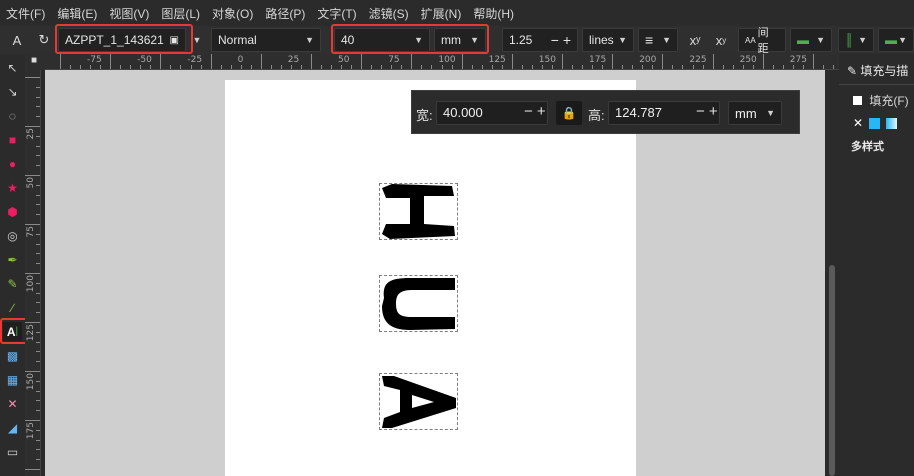 This screenshot has height=476, width=914. Describe the element at coordinates (144, 60) in the screenshot. I see `h-ruler-label: -50` at that location.